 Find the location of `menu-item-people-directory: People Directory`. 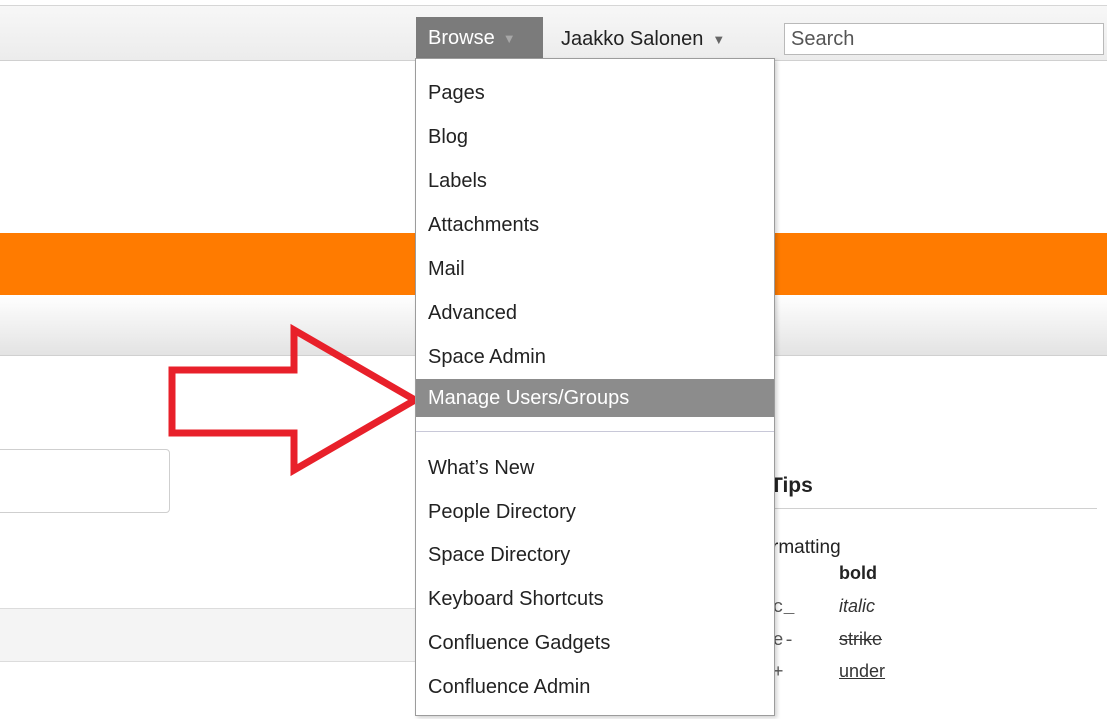

menu-item-people-directory: People Directory is located at coordinates (595, 512).